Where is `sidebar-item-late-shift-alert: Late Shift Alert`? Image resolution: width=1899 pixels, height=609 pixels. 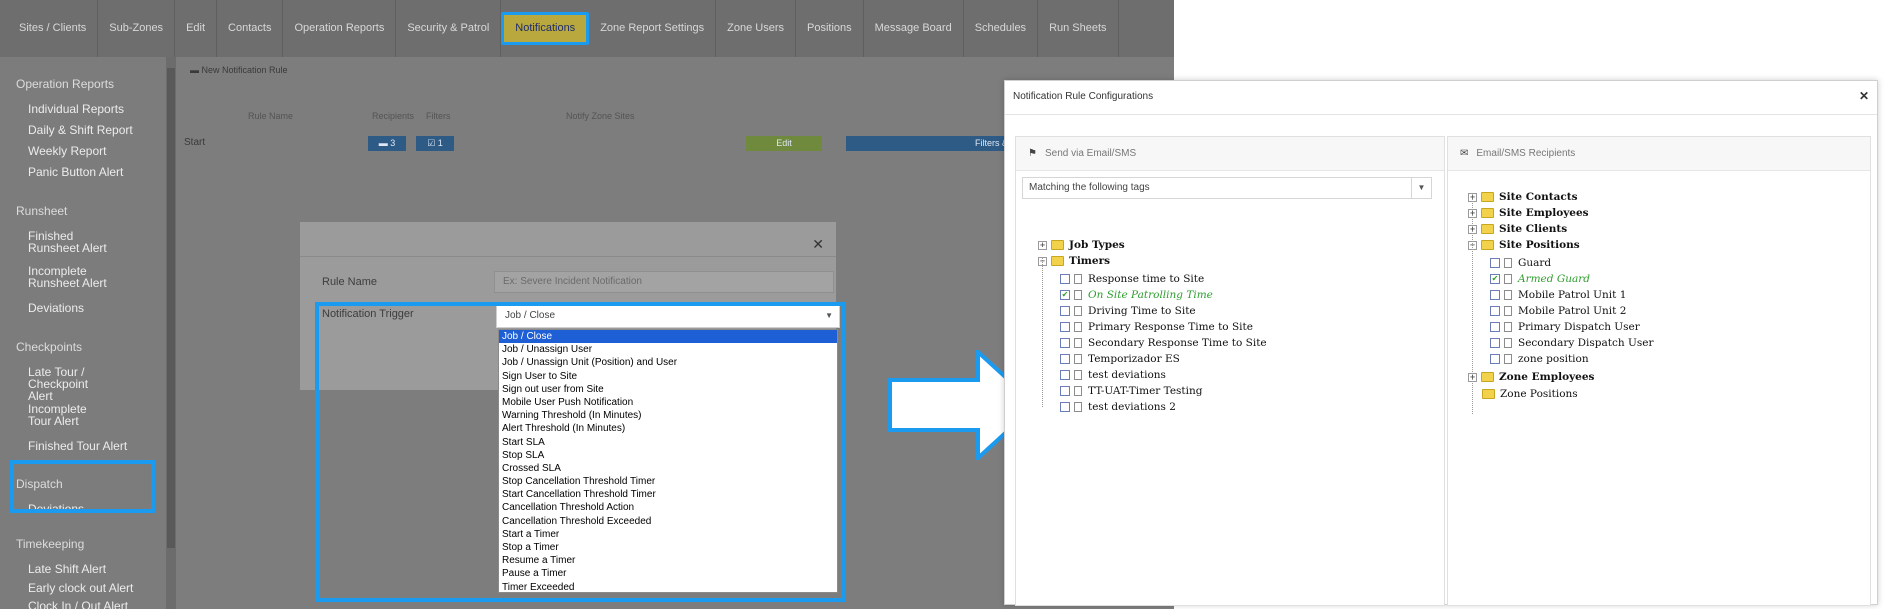 sidebar-item-late-shift-alert: Late Shift Alert is located at coordinates (70, 569).